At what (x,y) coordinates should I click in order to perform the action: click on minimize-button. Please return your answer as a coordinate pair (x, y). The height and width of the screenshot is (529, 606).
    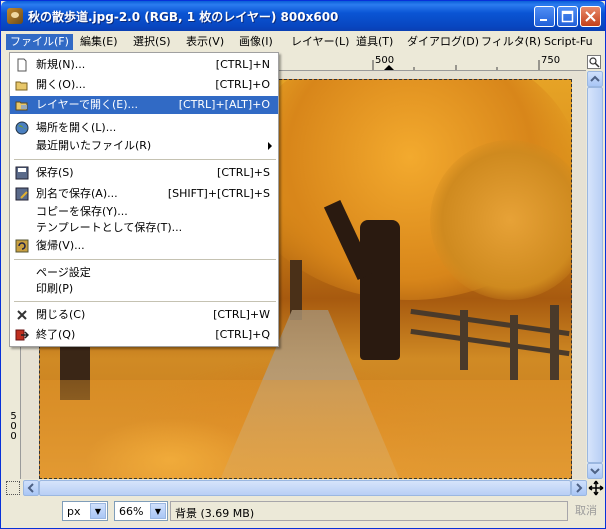
    Looking at the image, I should click on (544, 16).